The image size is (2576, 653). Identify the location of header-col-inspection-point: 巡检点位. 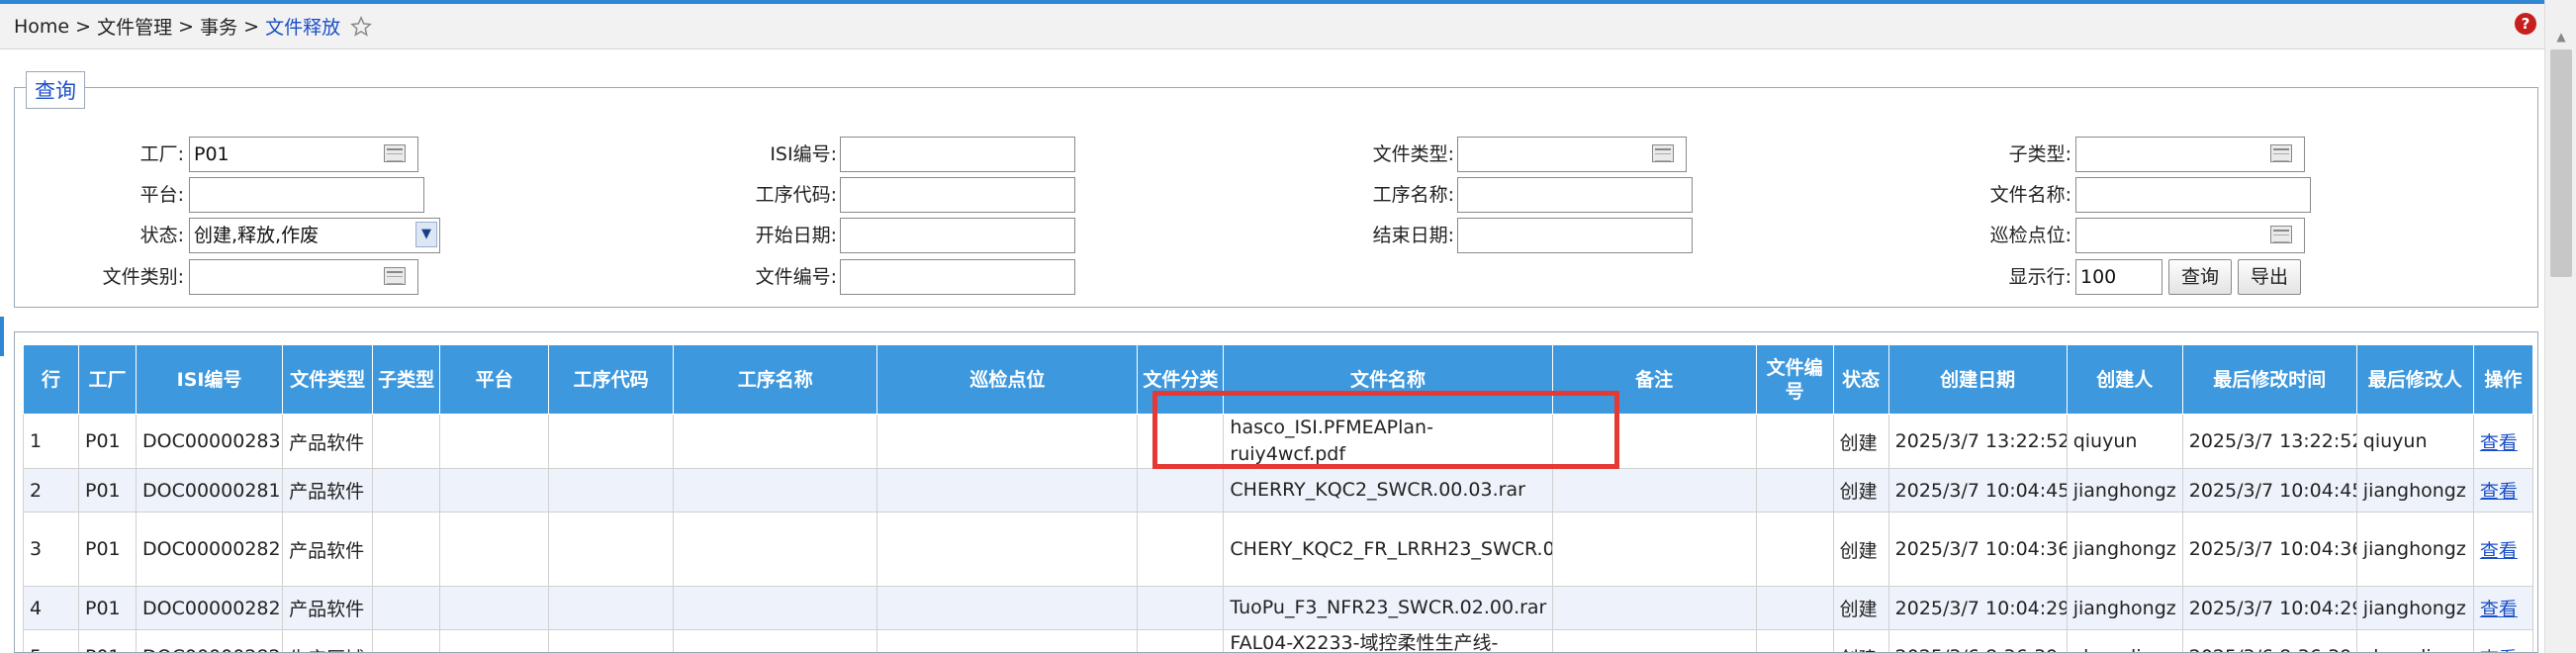
(1007, 379).